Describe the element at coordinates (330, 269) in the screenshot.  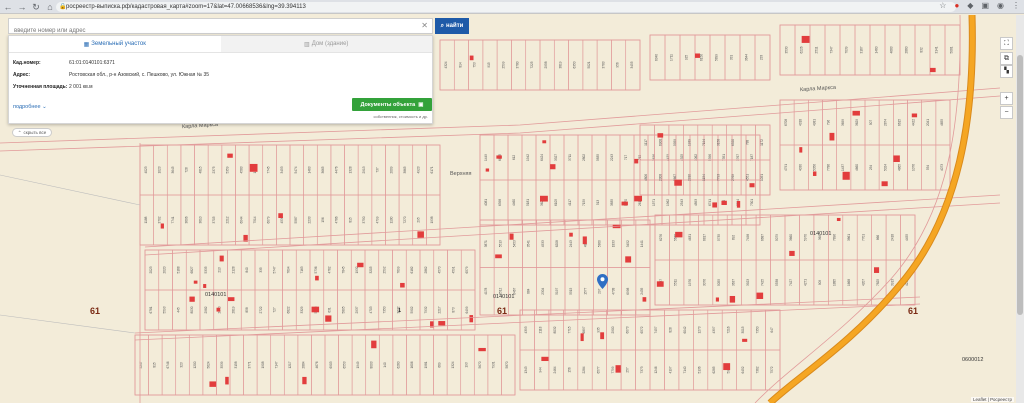
I see `parcel-number: 4762` at that location.